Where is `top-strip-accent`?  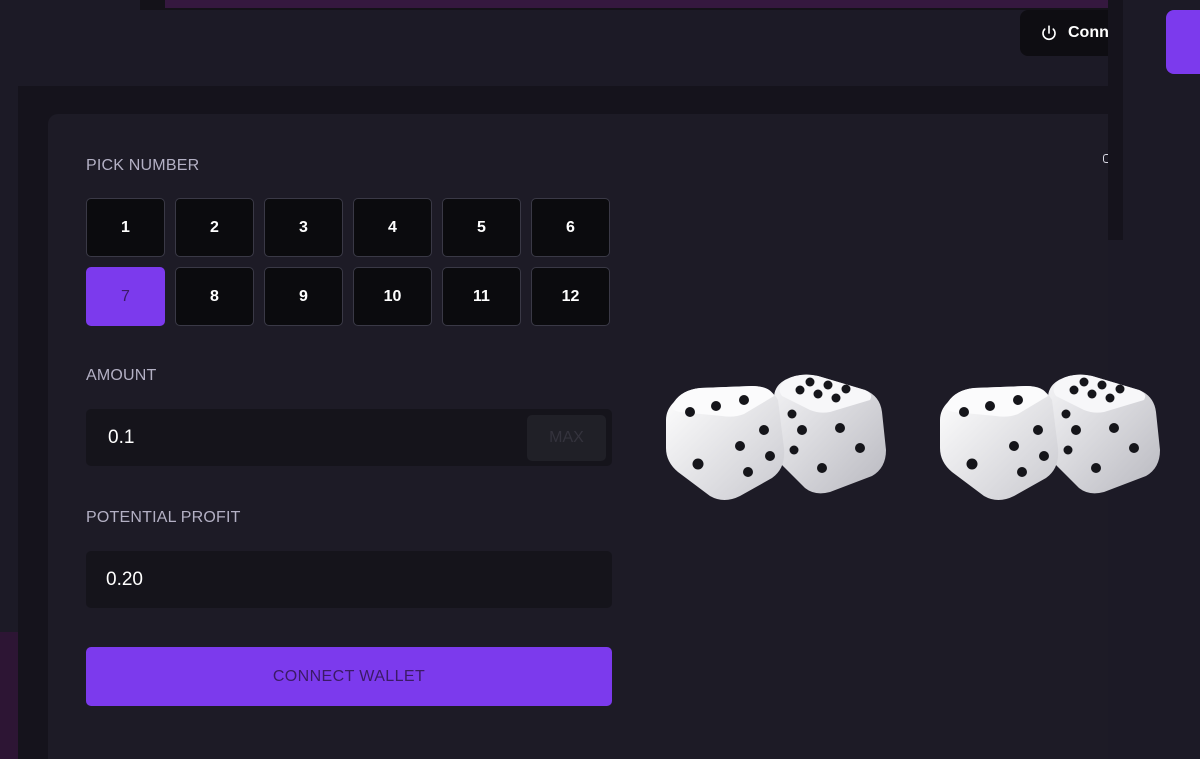
top-strip-accent is located at coordinates (636, 4).